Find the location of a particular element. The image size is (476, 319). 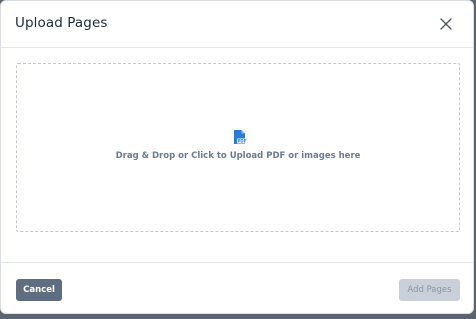

close-icon is located at coordinates (446, 24).